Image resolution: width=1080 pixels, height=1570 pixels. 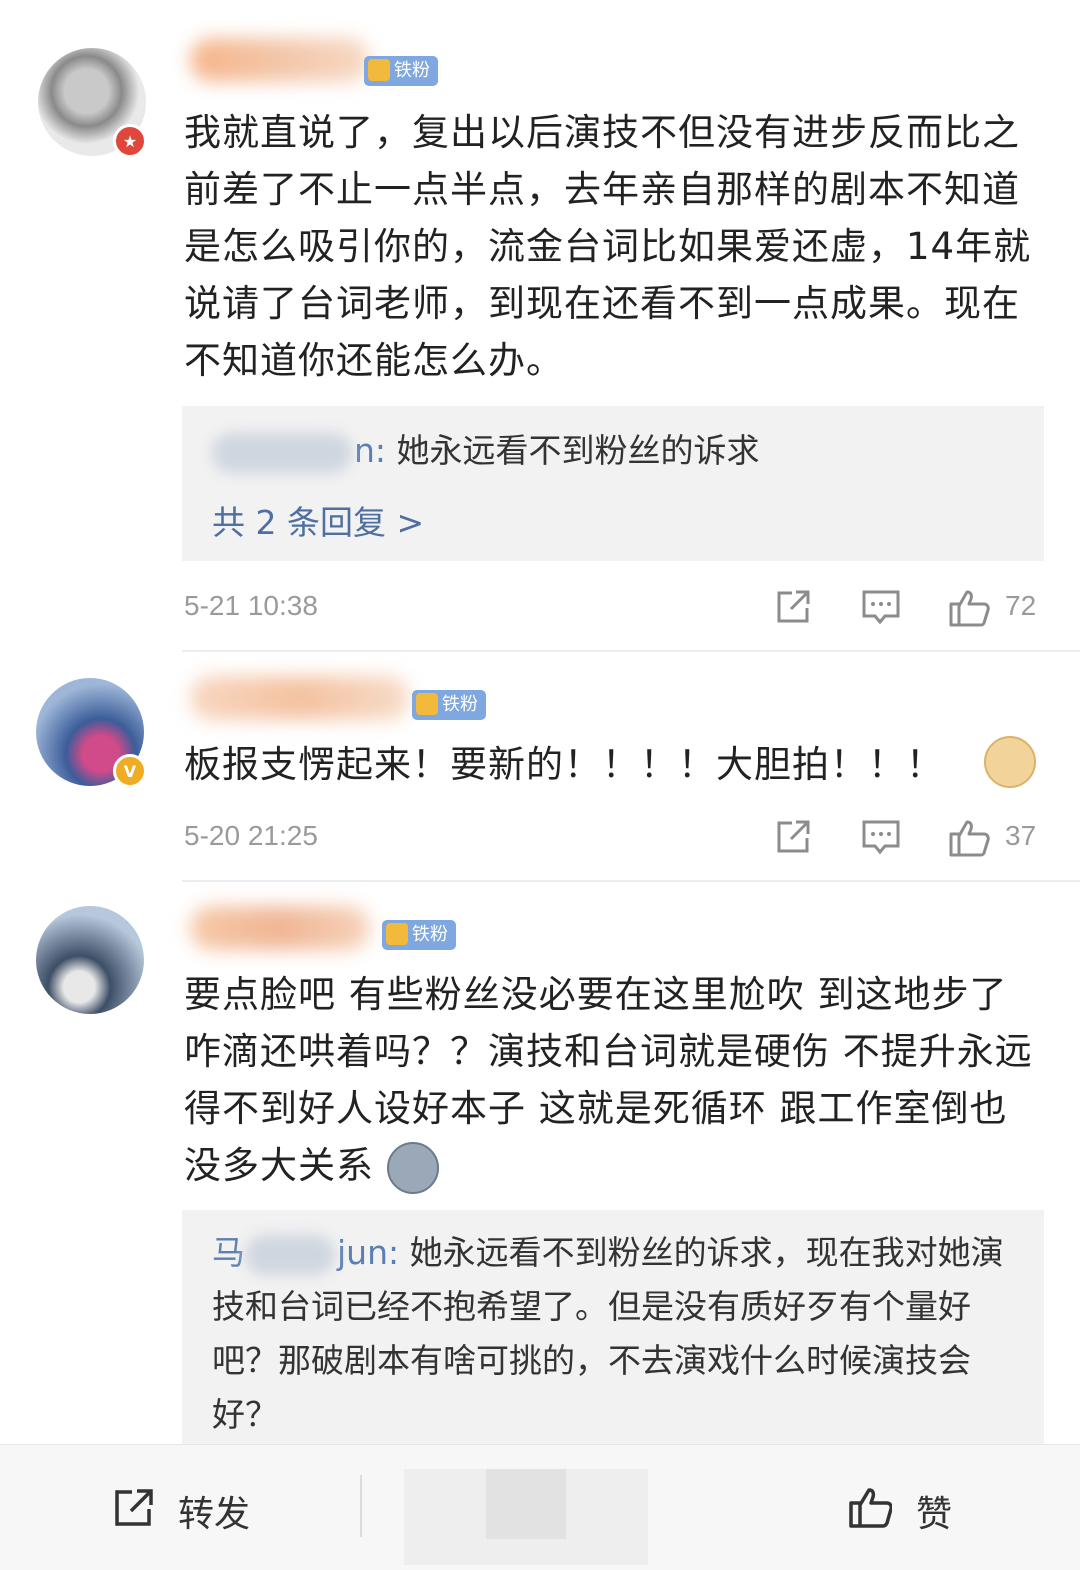 I want to click on like-count: 37, so click(x=1021, y=835).